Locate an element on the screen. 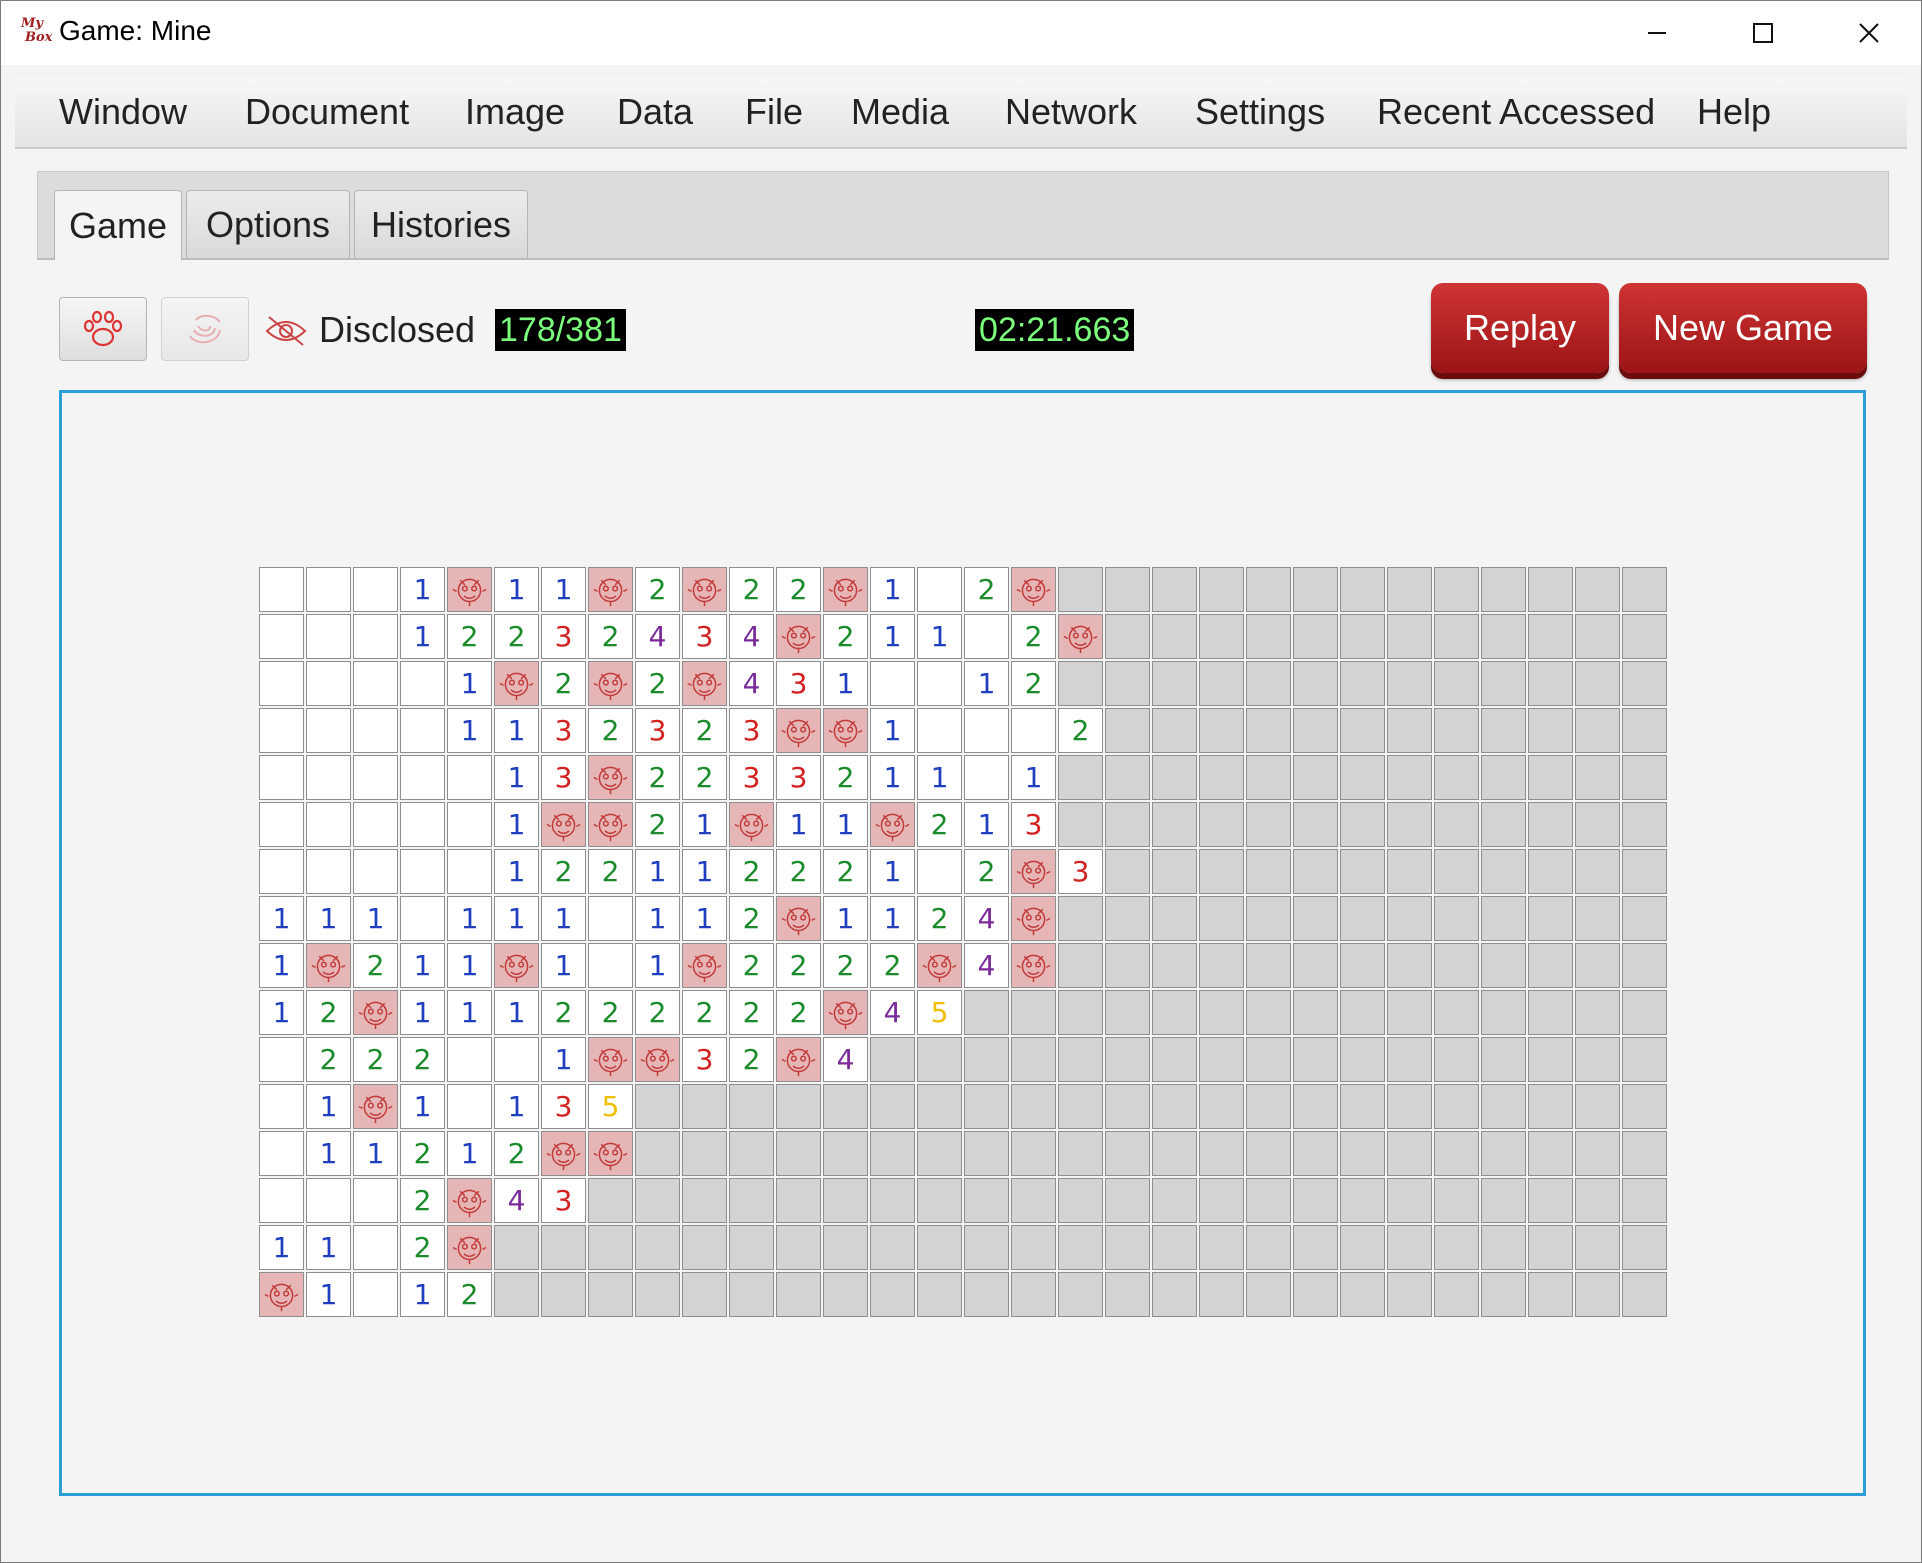 This screenshot has height=1563, width=1922. tab-game: Game is located at coordinates (118, 225).